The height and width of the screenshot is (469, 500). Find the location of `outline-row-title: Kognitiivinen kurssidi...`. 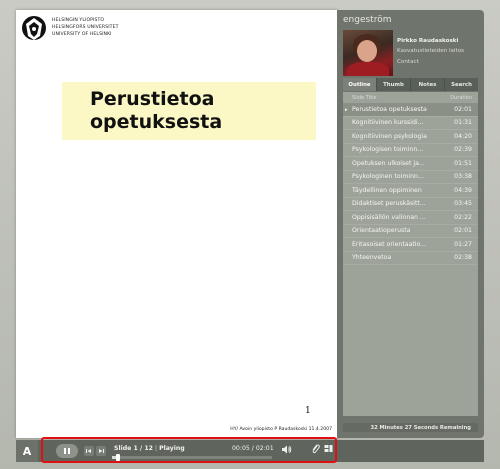

outline-row-title: Kognitiivinen kurssidi... is located at coordinates (388, 123).